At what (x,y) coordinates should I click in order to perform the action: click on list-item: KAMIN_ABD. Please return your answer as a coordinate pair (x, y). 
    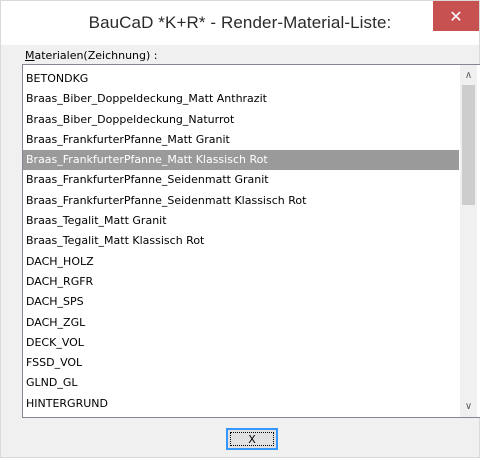
    Looking at the image, I should click on (241, 415).